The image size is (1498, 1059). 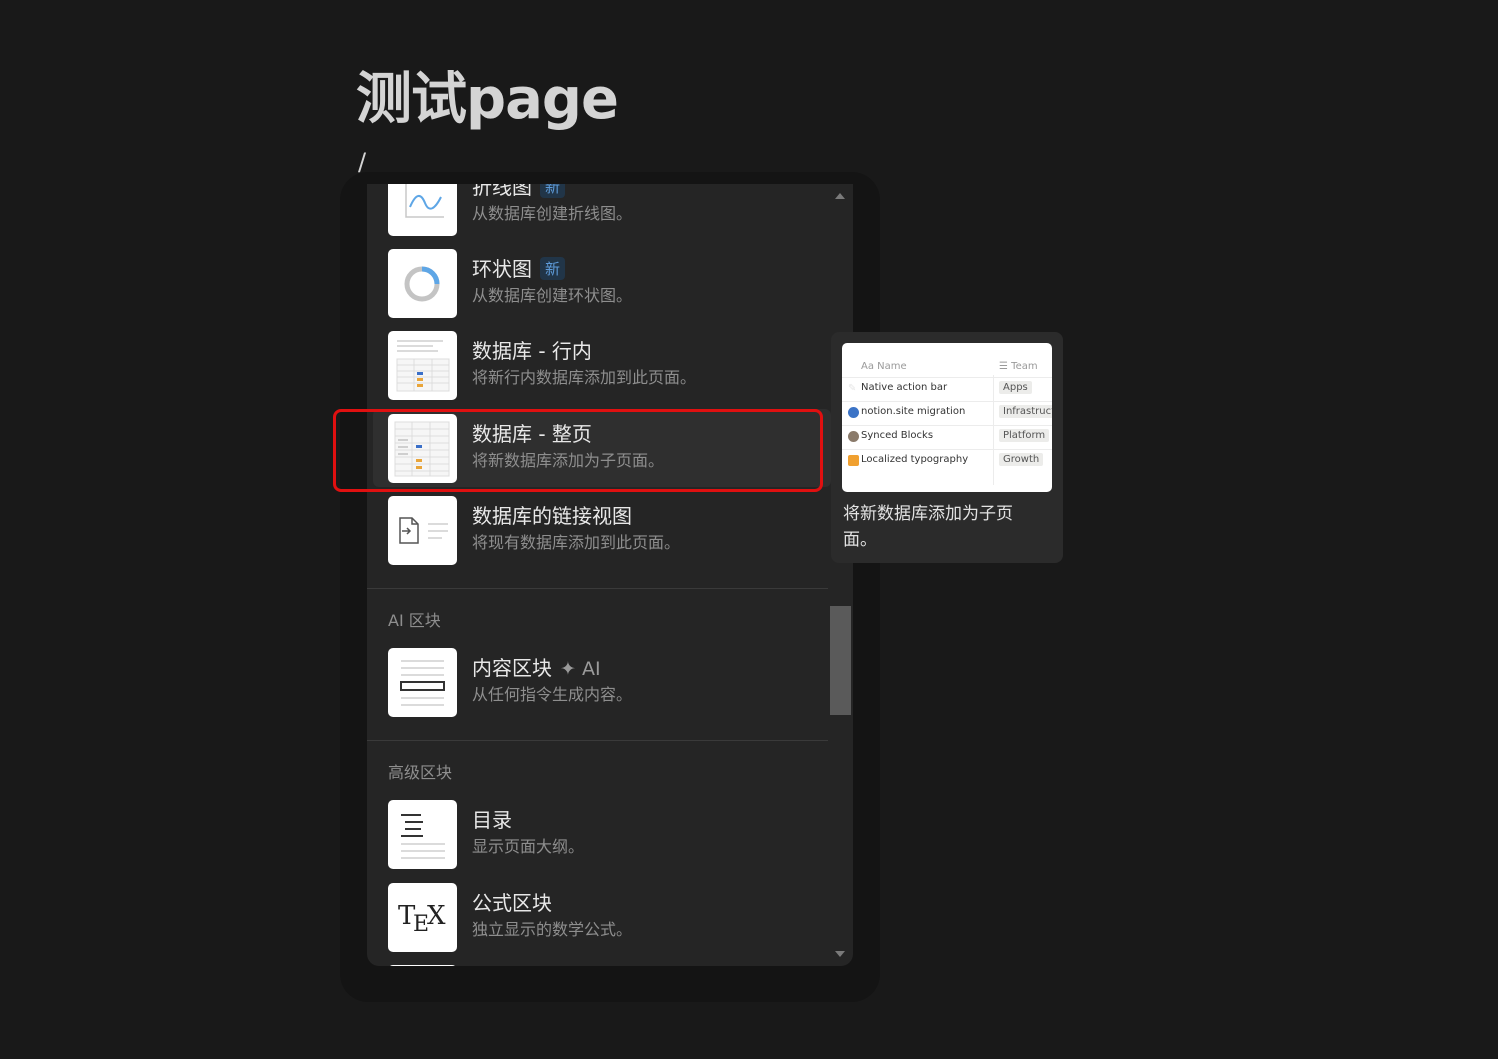 I want to click on menu-item-line-chart: 折线图新 从数据库创建折线图。, so click(x=602, y=216).